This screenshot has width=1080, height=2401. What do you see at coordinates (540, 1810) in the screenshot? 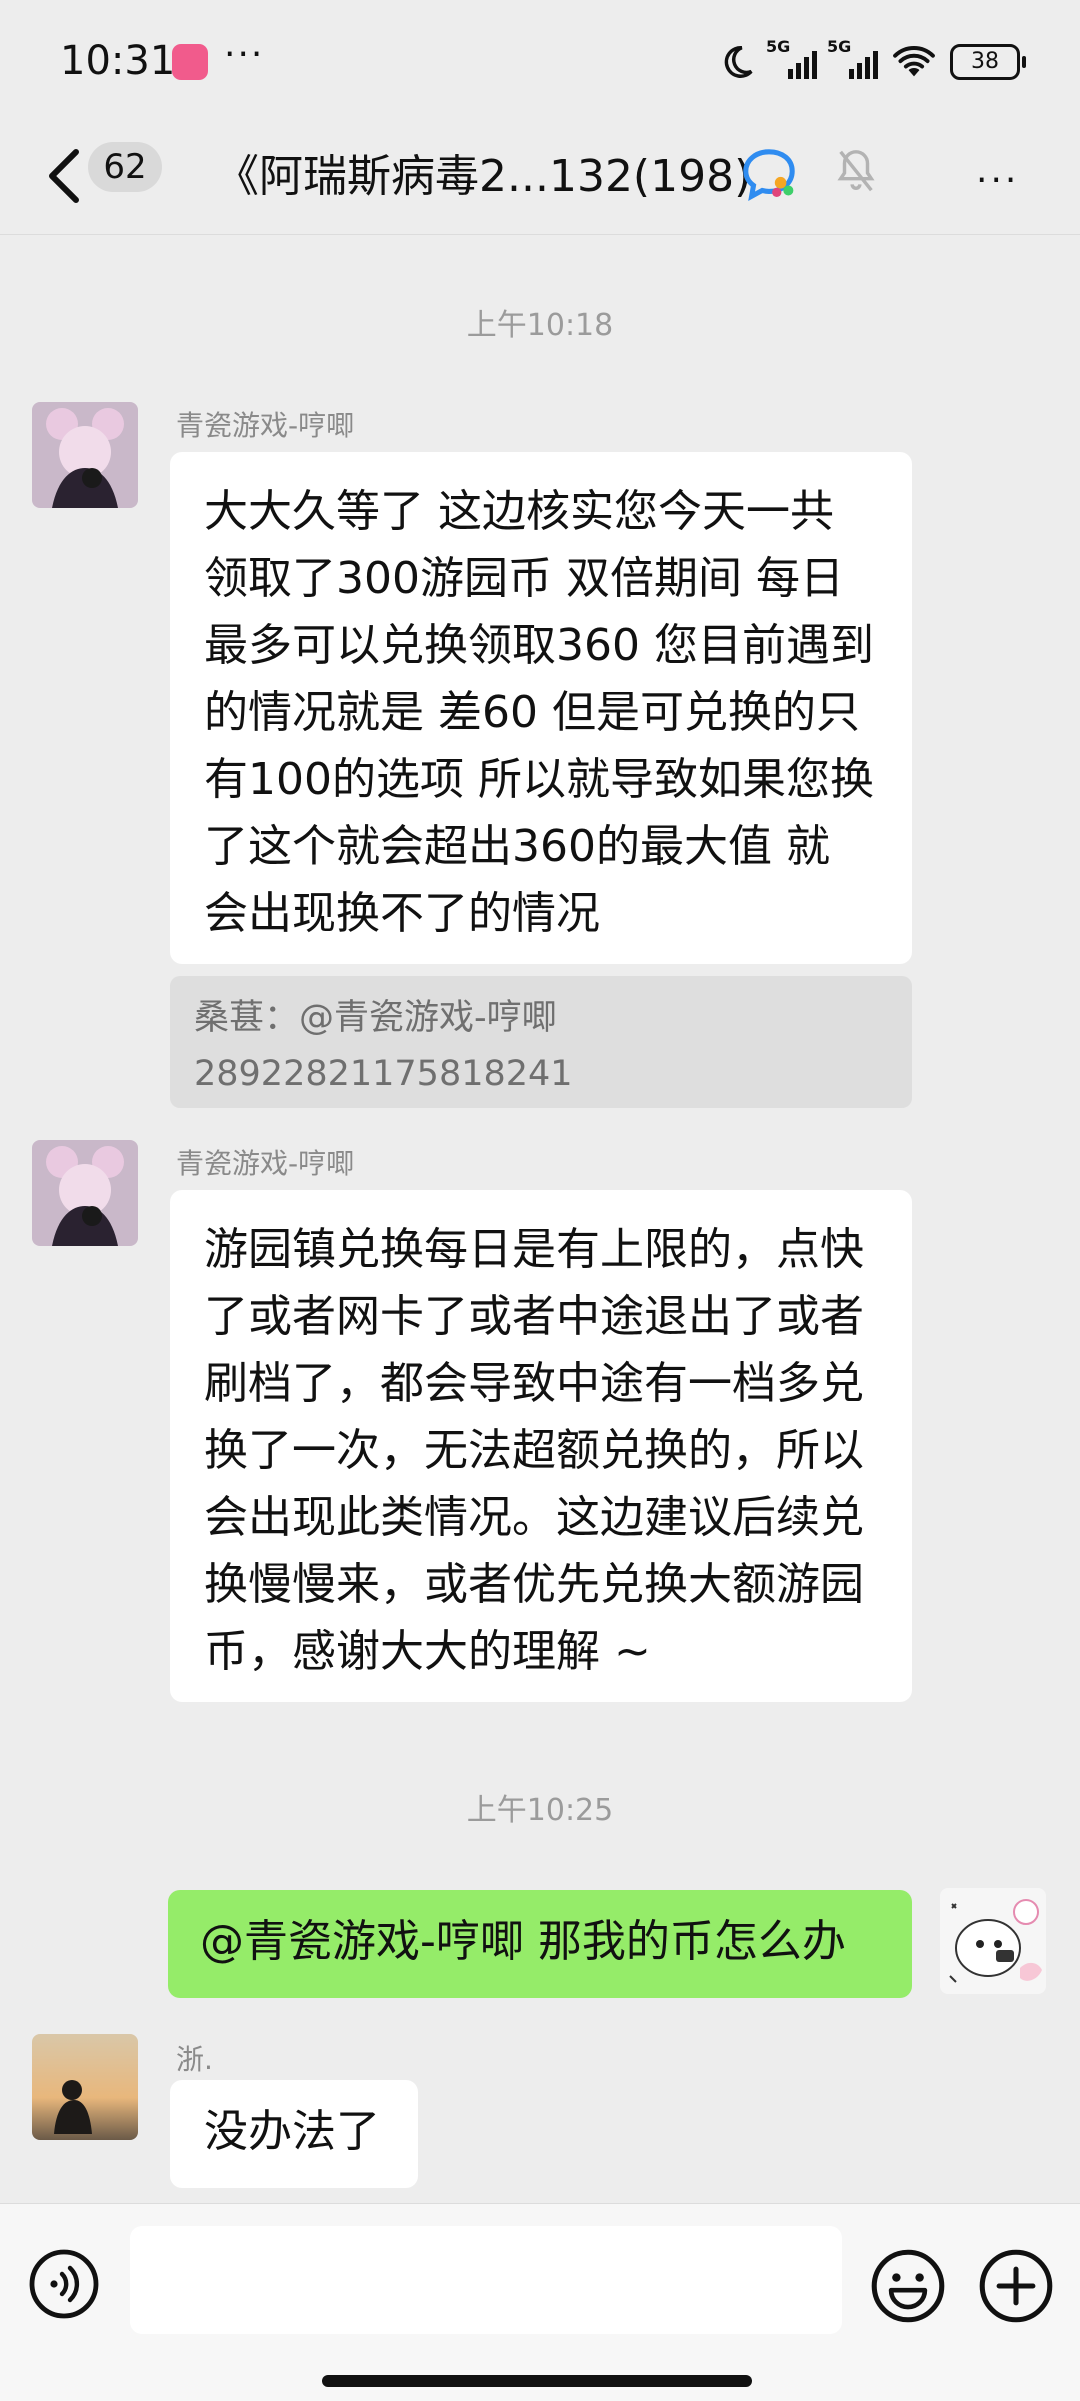
I see `timestamp: 上午10:25` at bounding box center [540, 1810].